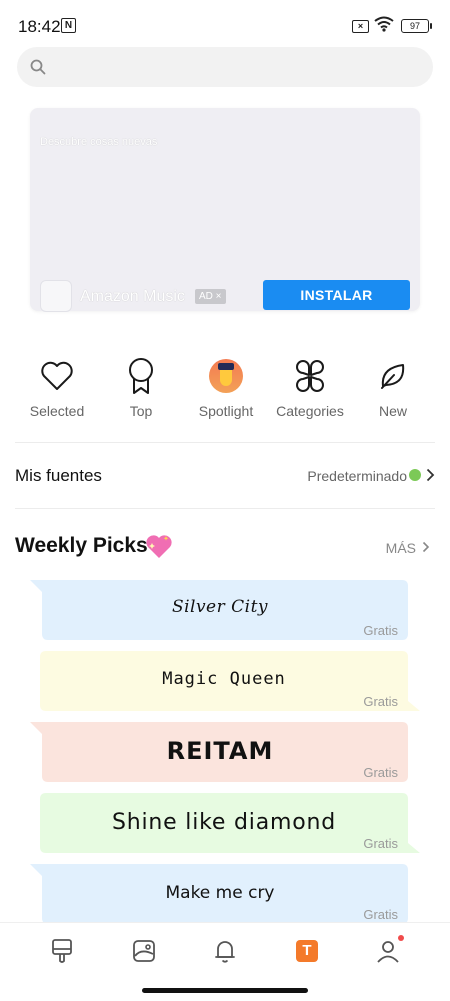  I want to click on heart-icon, so click(57, 375).